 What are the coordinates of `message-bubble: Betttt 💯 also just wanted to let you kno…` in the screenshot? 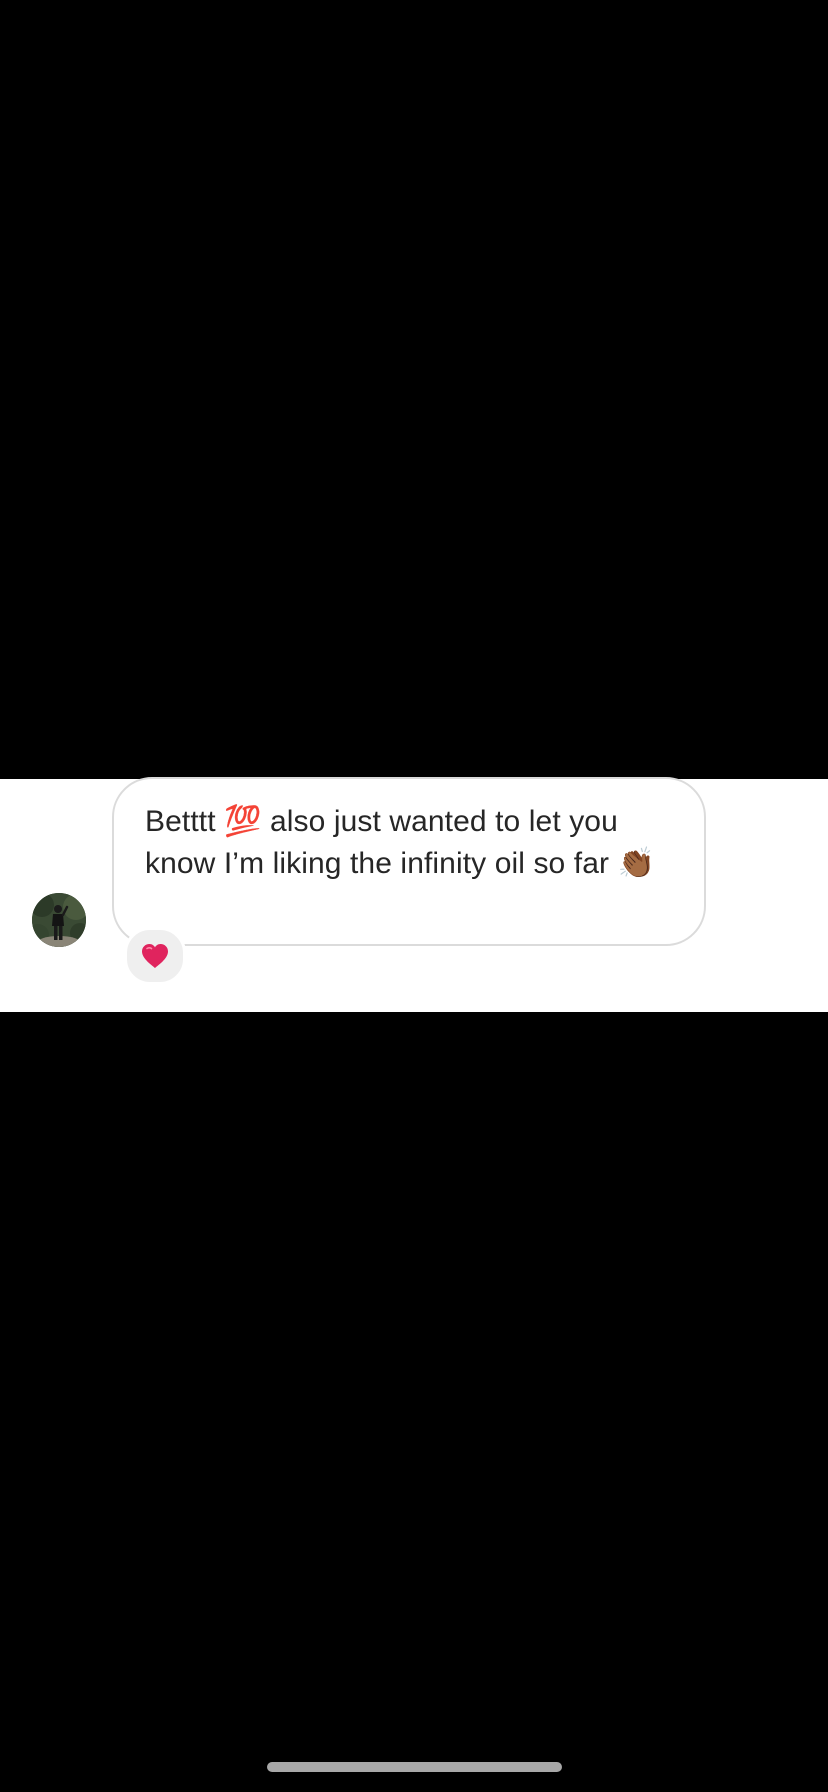 It's located at (409, 861).